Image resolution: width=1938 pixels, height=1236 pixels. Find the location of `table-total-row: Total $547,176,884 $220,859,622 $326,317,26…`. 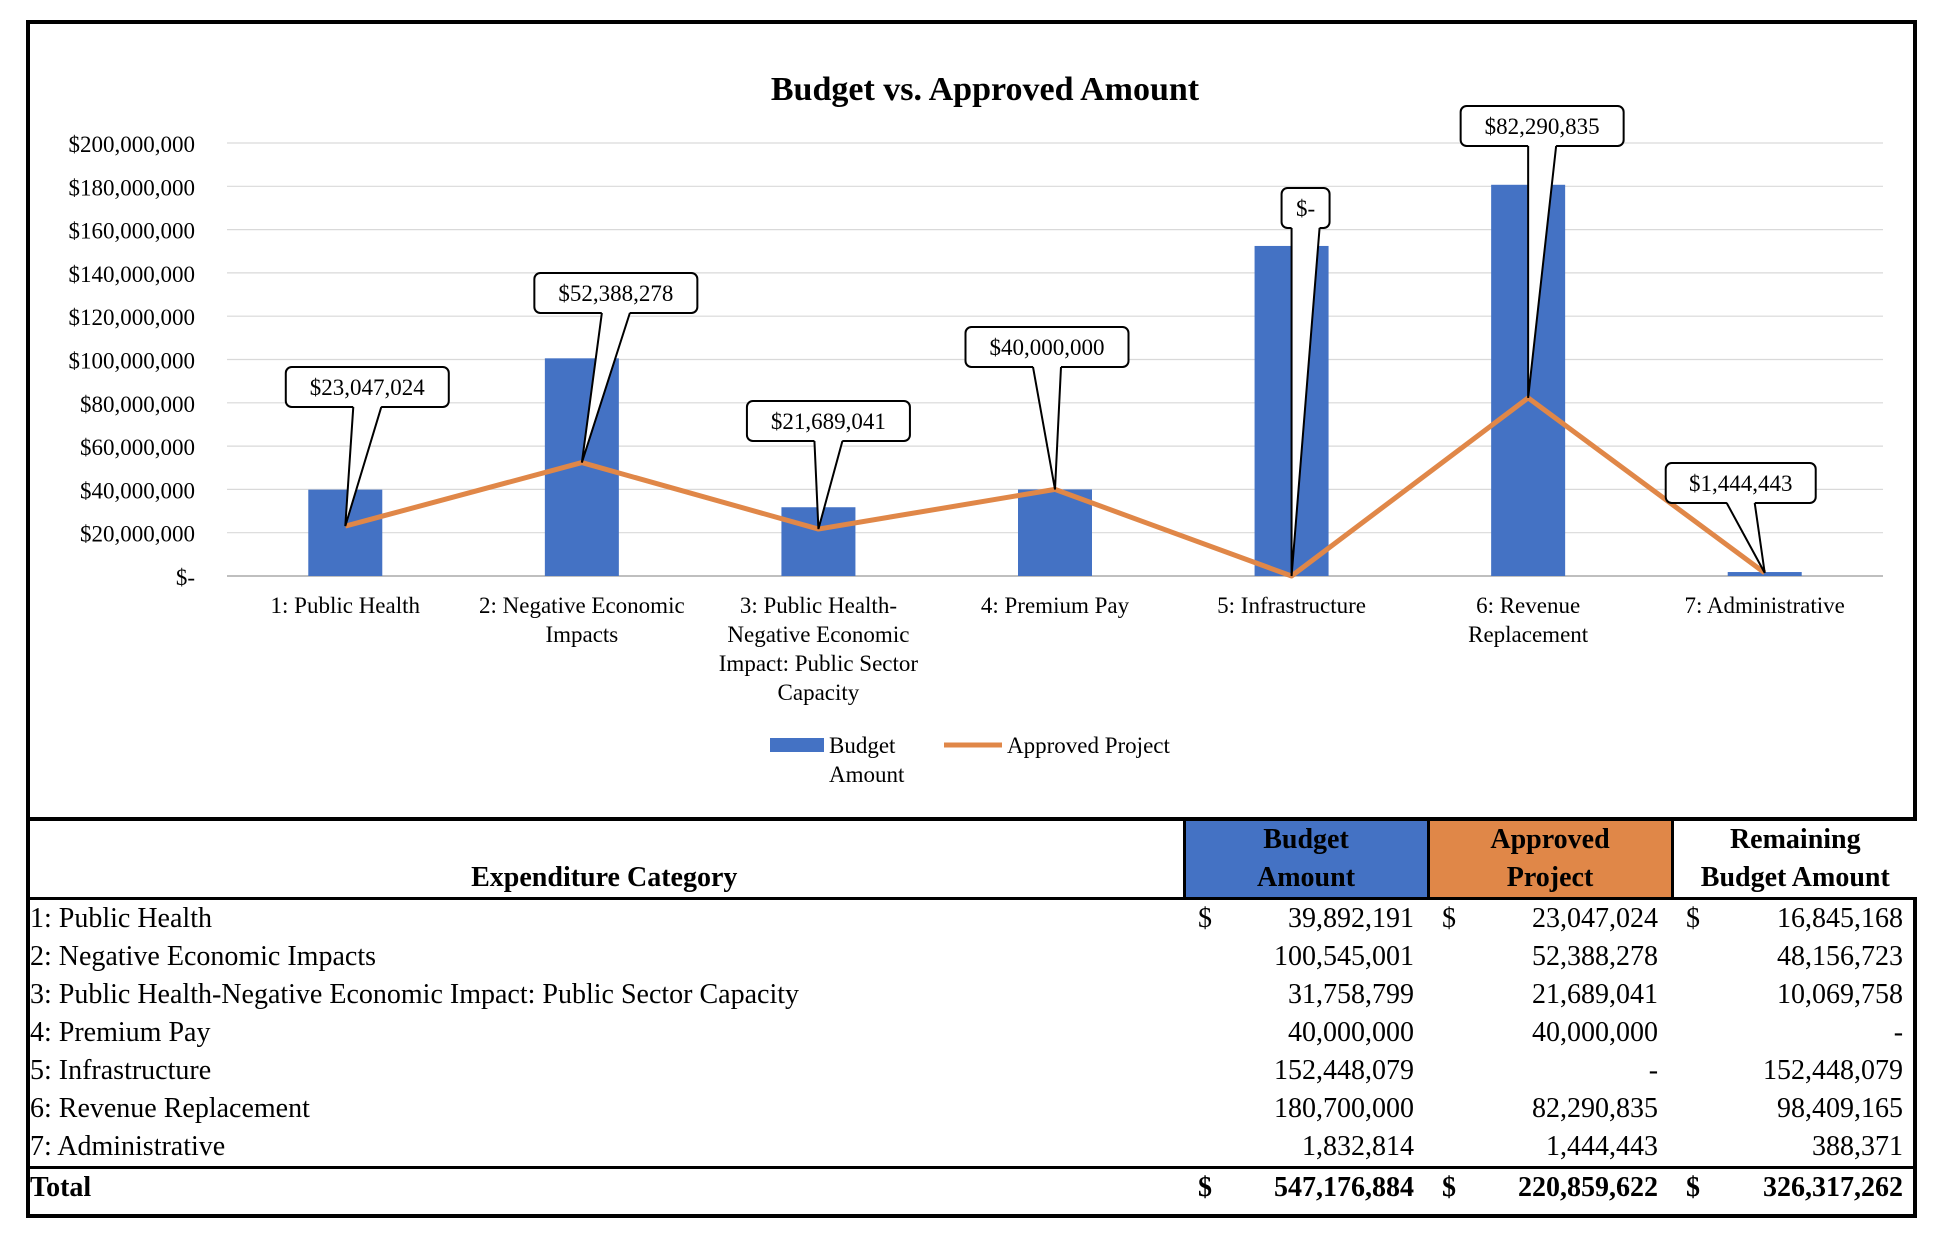

table-total-row: Total $547,176,884 $220,859,622 $326,317,26… is located at coordinates (972, 1187).